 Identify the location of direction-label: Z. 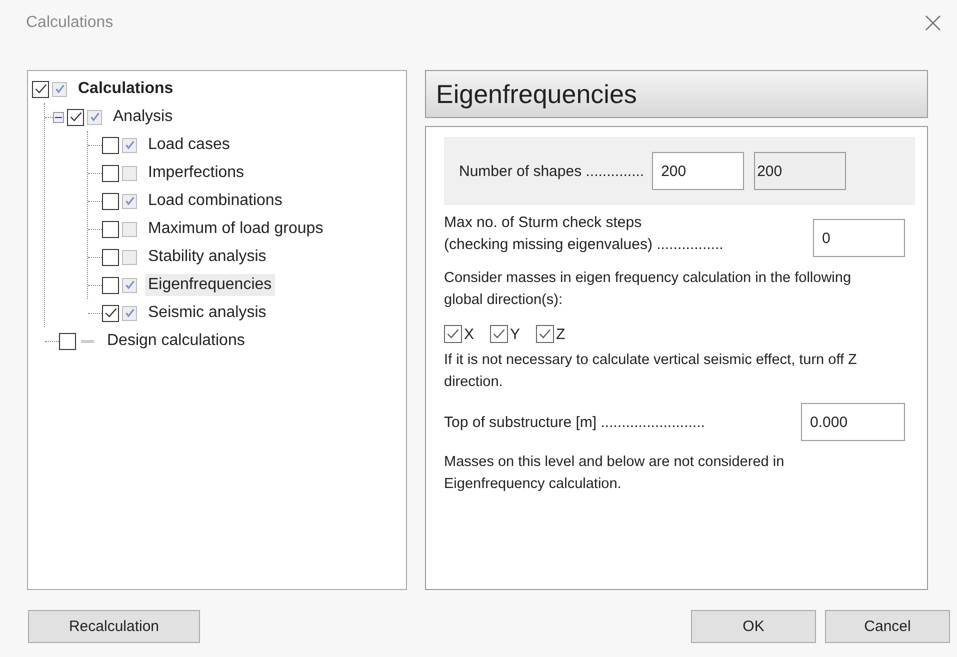
(561, 334).